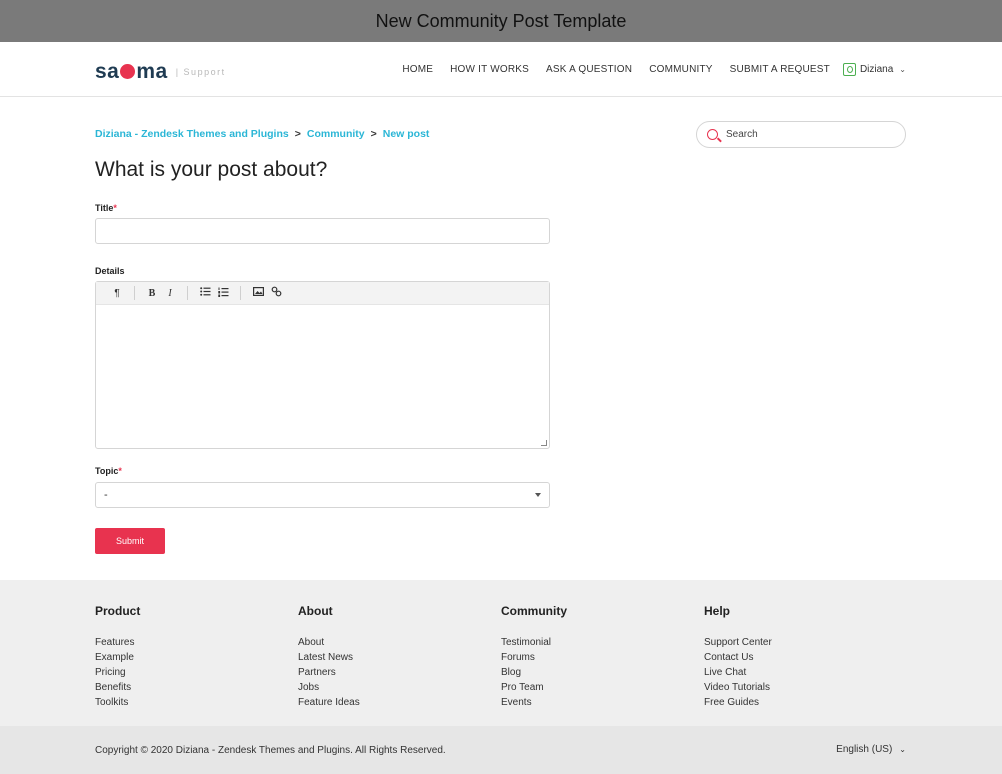  What do you see at coordinates (544, 443) in the screenshot?
I see `resize-handle` at bounding box center [544, 443].